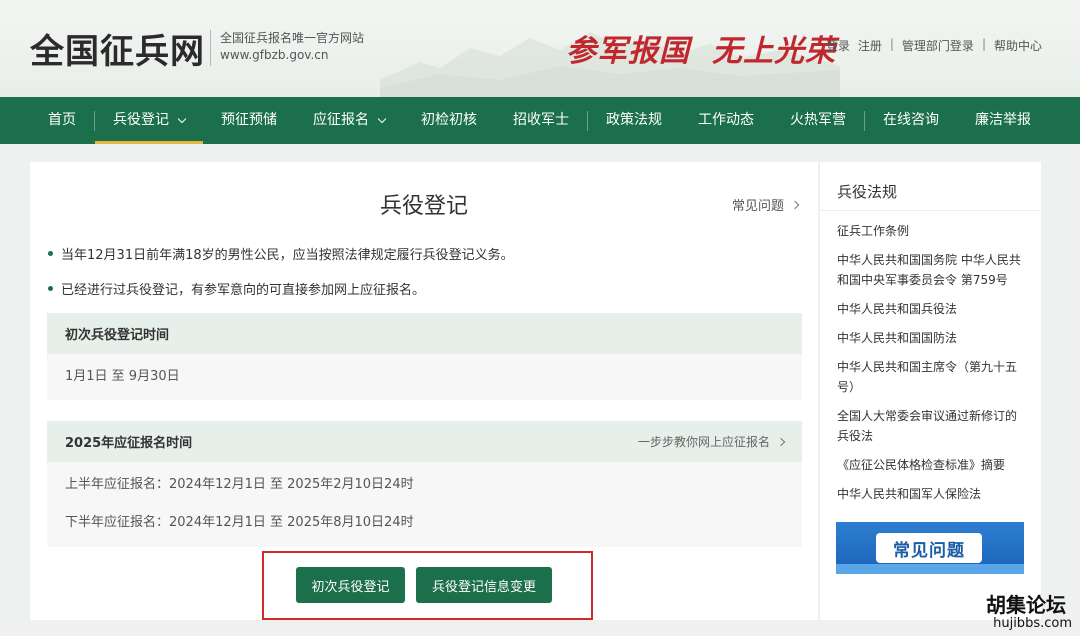  What do you see at coordinates (701, 48) in the screenshot?
I see `slogan: 参军报国 无上光荣` at bounding box center [701, 48].